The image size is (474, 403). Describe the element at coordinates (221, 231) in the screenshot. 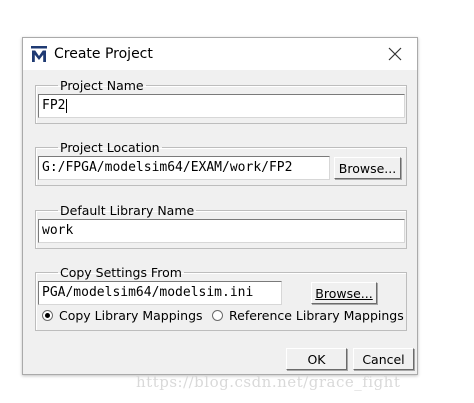

I see `default-library-input: work` at that location.